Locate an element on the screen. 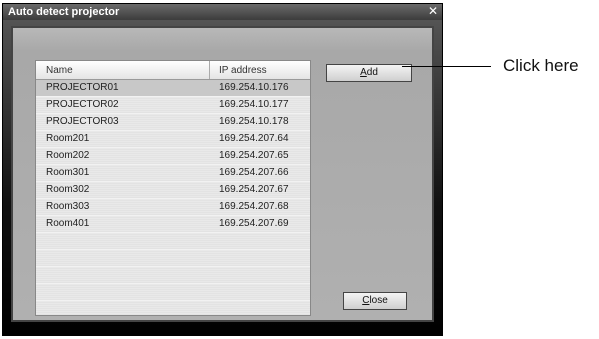 This screenshot has width=599, height=339. row-name: Room401 is located at coordinates (68, 223).